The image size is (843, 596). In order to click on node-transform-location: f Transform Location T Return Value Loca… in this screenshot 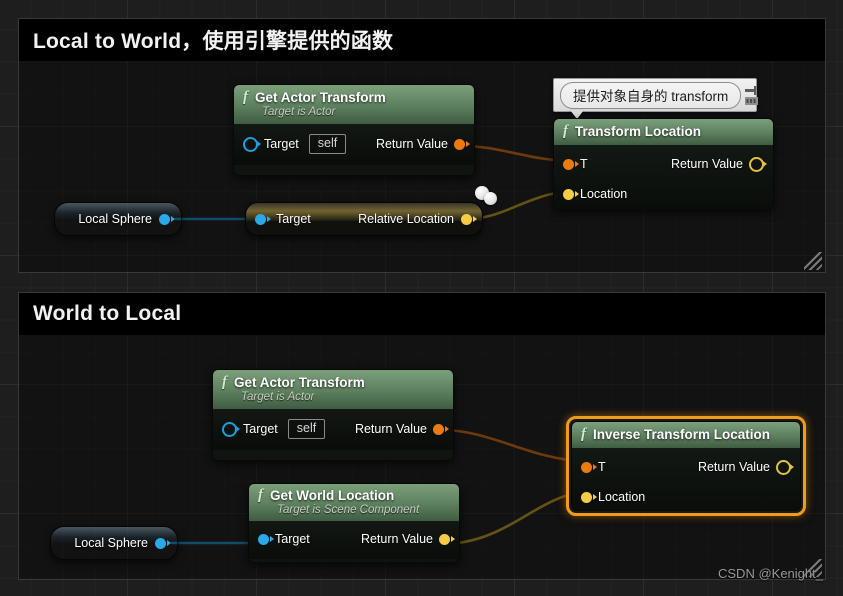, I will do `click(663, 164)`.